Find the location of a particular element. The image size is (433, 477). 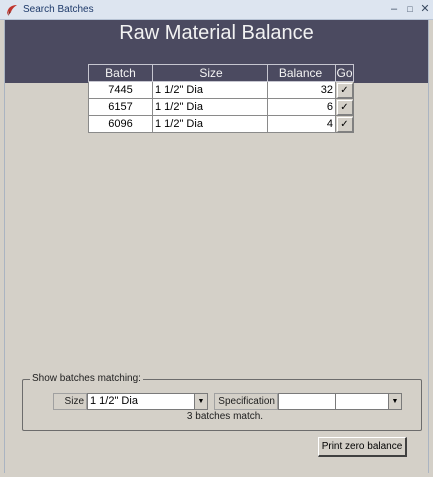

table-row: 6096 1 1/2" Dia 4 ✓ is located at coordinates (221, 124).